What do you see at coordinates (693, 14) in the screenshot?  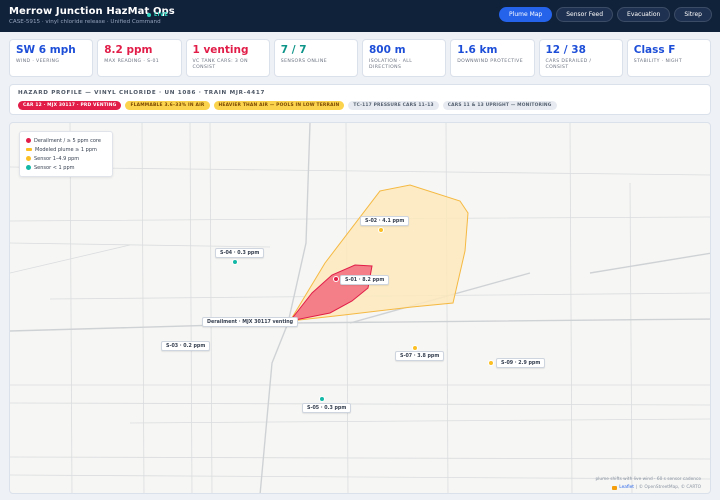 I see `nav-sitrep-button: Sitrep` at bounding box center [693, 14].